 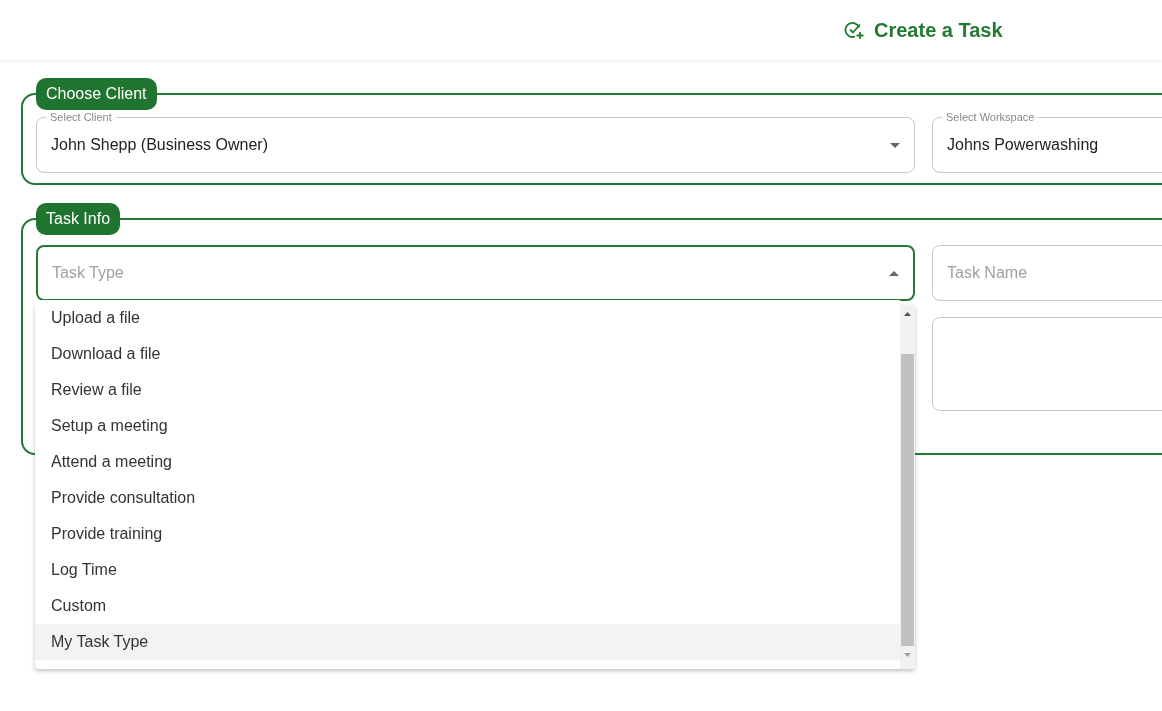 I want to click on dropdown-option: Upload a file, so click(x=467, y=318).